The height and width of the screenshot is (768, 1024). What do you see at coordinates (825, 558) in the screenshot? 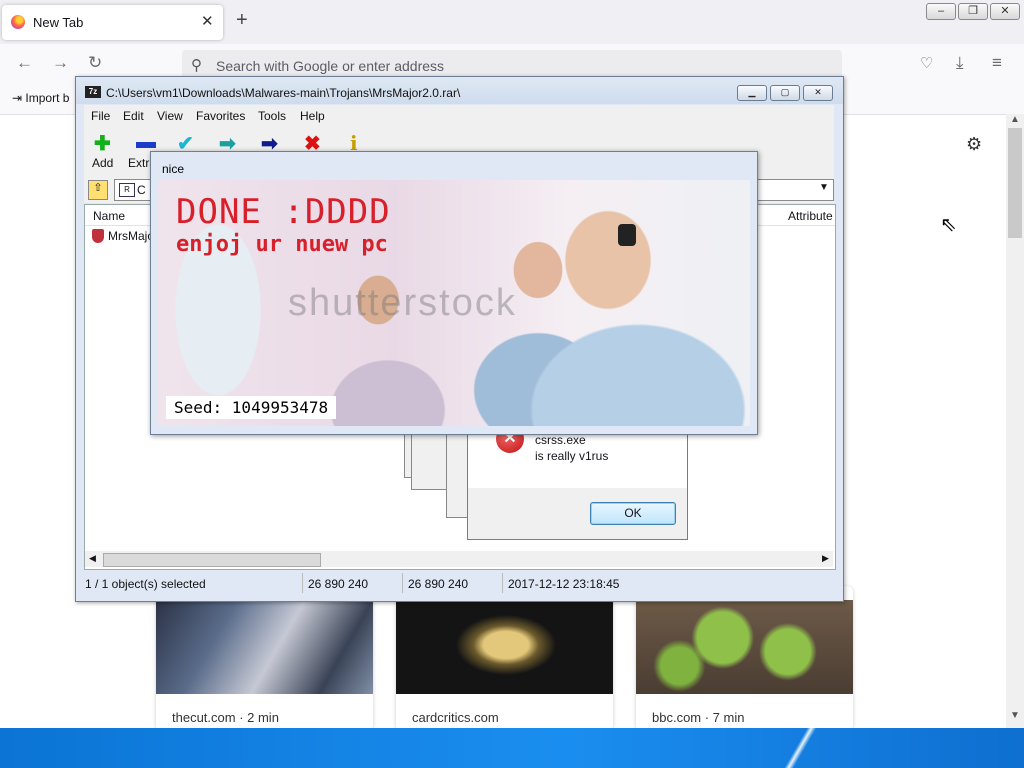
I see `scroll-right-icon: ▶` at bounding box center [825, 558].